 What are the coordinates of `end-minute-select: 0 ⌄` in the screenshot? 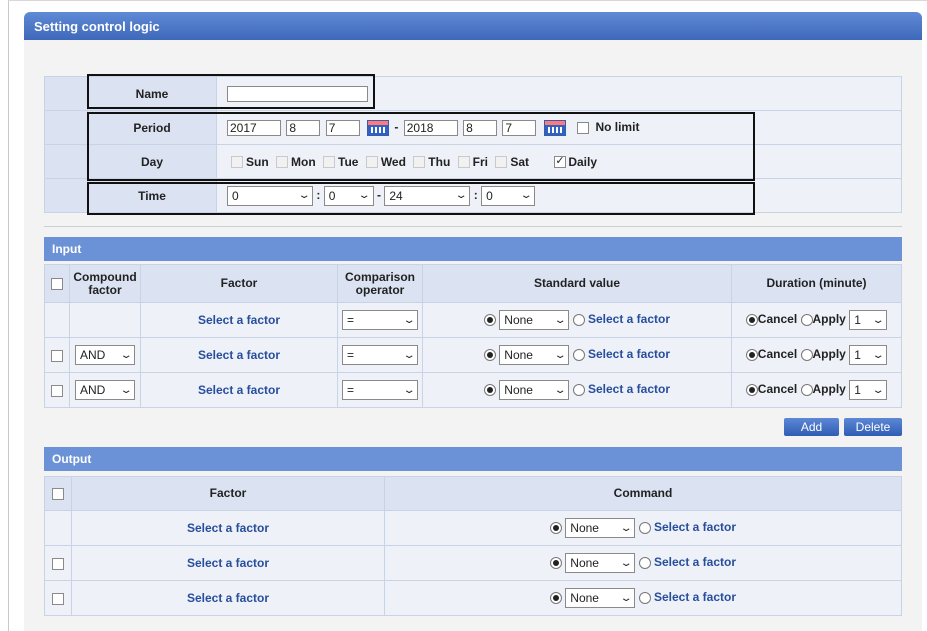 It's located at (508, 195).